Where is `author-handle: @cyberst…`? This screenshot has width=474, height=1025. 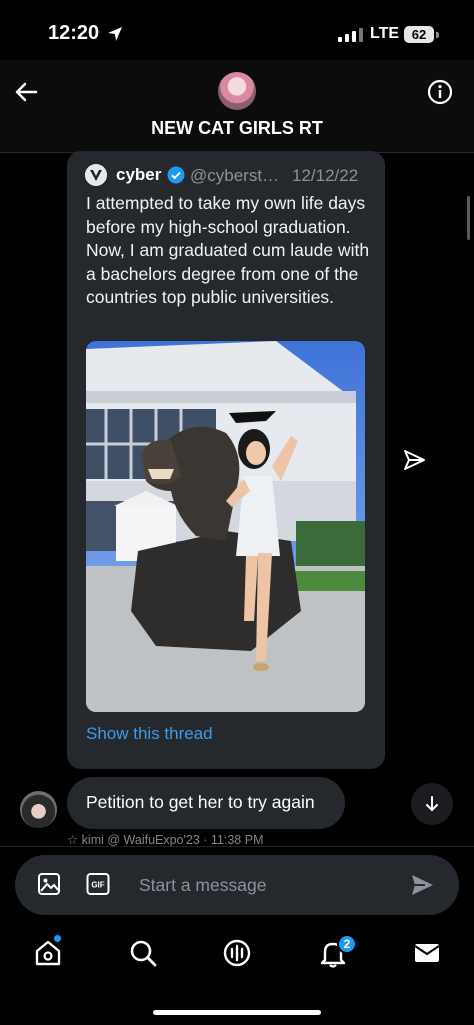
author-handle: @cyberst… is located at coordinates (235, 175).